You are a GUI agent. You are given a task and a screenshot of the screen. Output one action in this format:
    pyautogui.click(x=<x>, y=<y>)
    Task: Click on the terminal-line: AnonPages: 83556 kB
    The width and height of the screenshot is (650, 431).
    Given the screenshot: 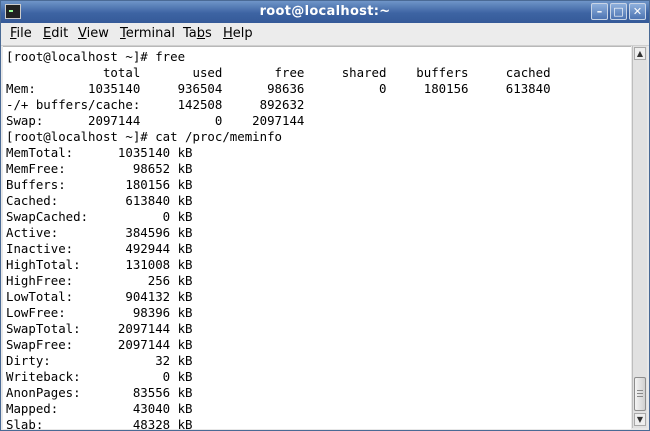 What is the action you would take?
    pyautogui.click(x=99, y=392)
    